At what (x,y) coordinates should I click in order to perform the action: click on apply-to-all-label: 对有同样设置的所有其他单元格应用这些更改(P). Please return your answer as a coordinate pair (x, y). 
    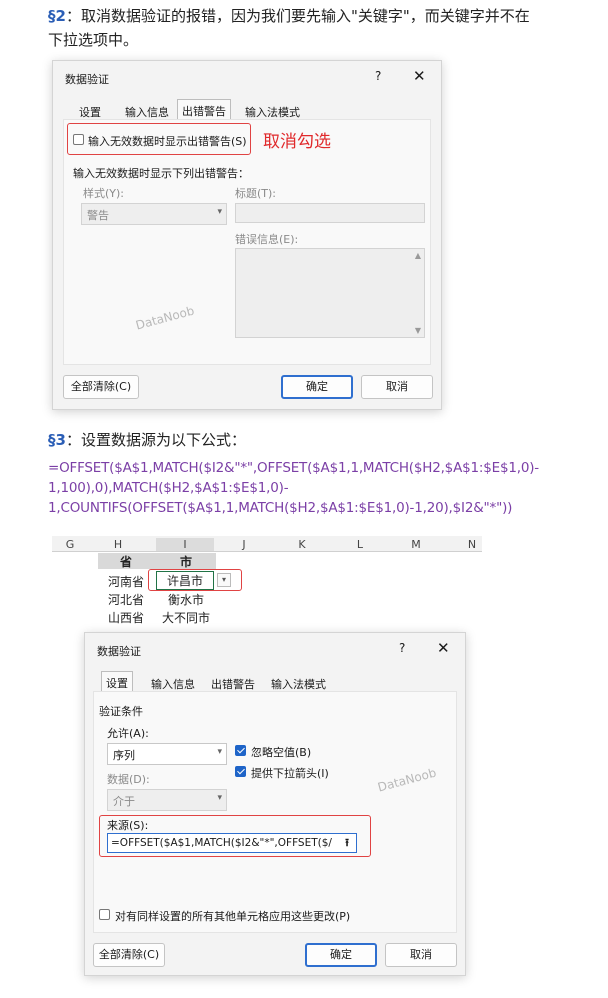
    Looking at the image, I should click on (233, 916).